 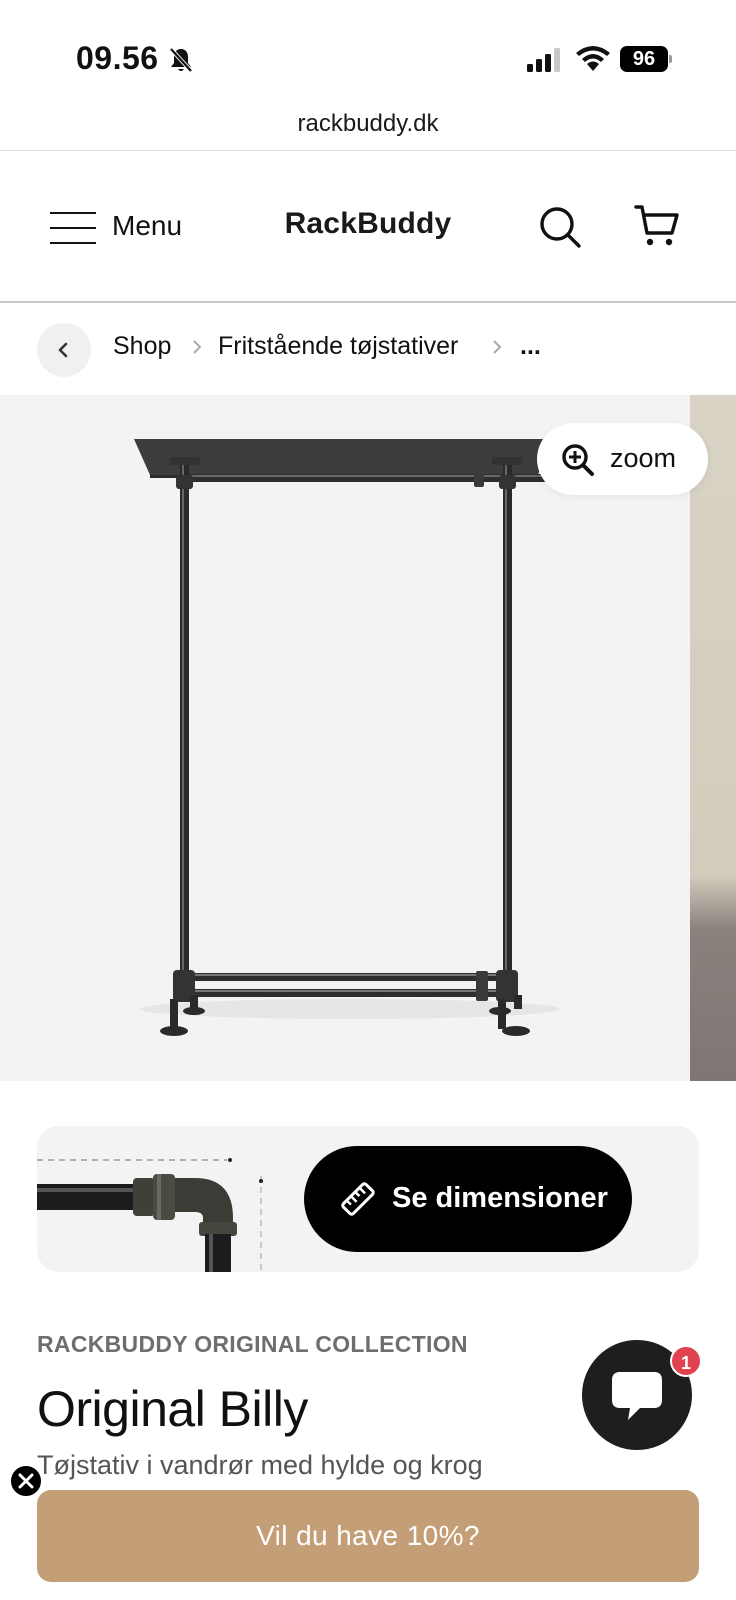 What do you see at coordinates (643, 458) in the screenshot?
I see `zoom-label: zoom` at bounding box center [643, 458].